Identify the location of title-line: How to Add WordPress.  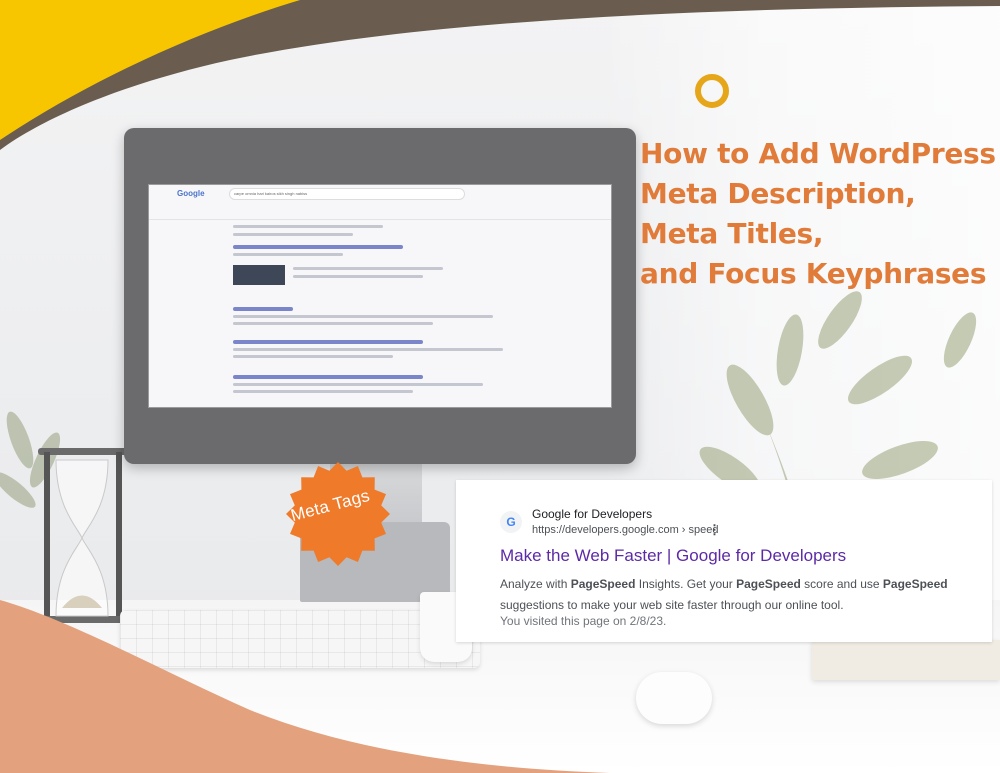
(818, 153).